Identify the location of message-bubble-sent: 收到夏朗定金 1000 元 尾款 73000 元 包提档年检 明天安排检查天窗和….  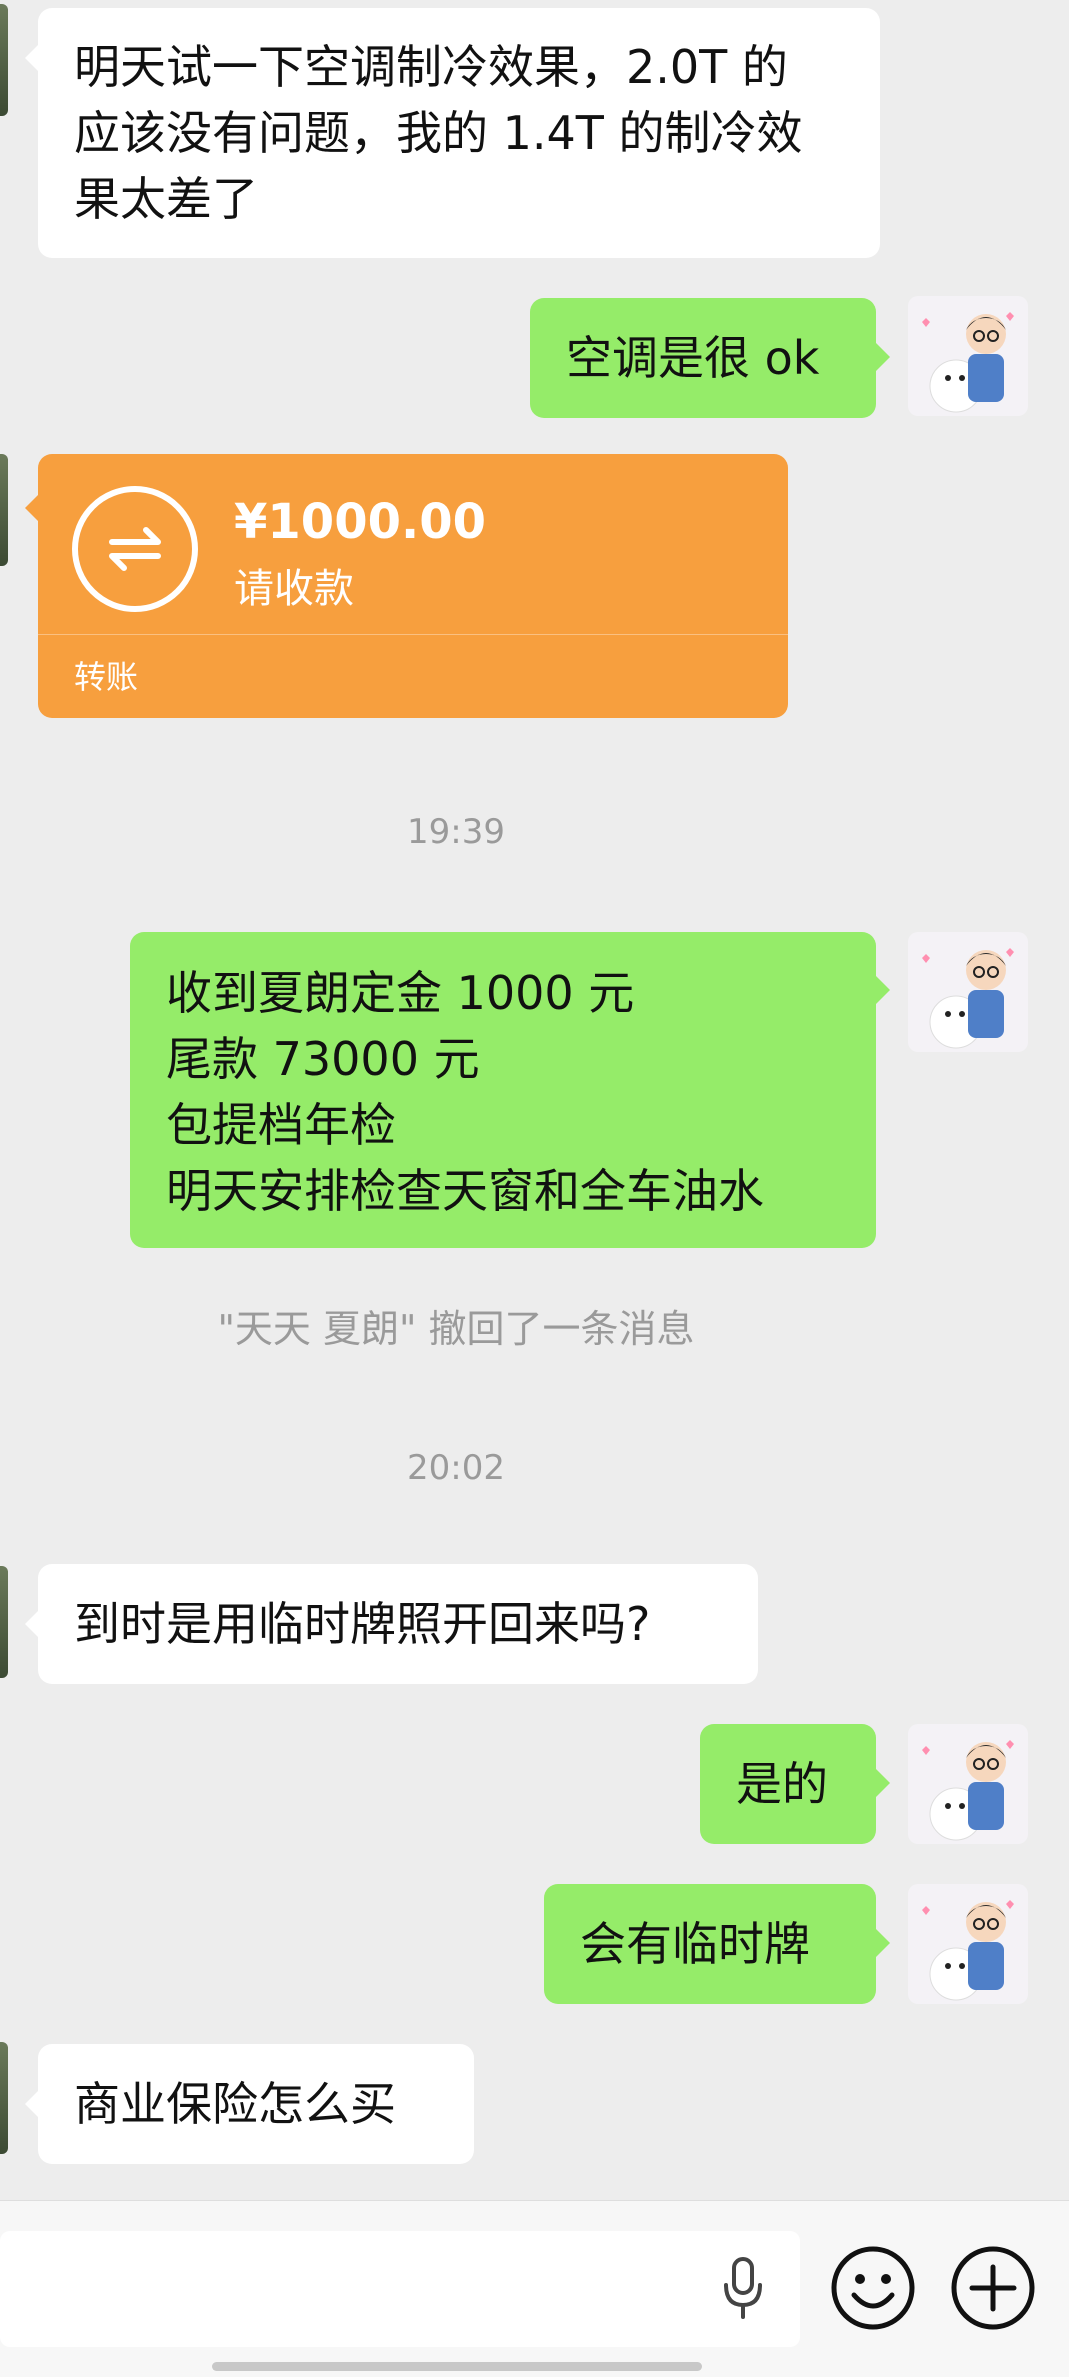
(503, 1090).